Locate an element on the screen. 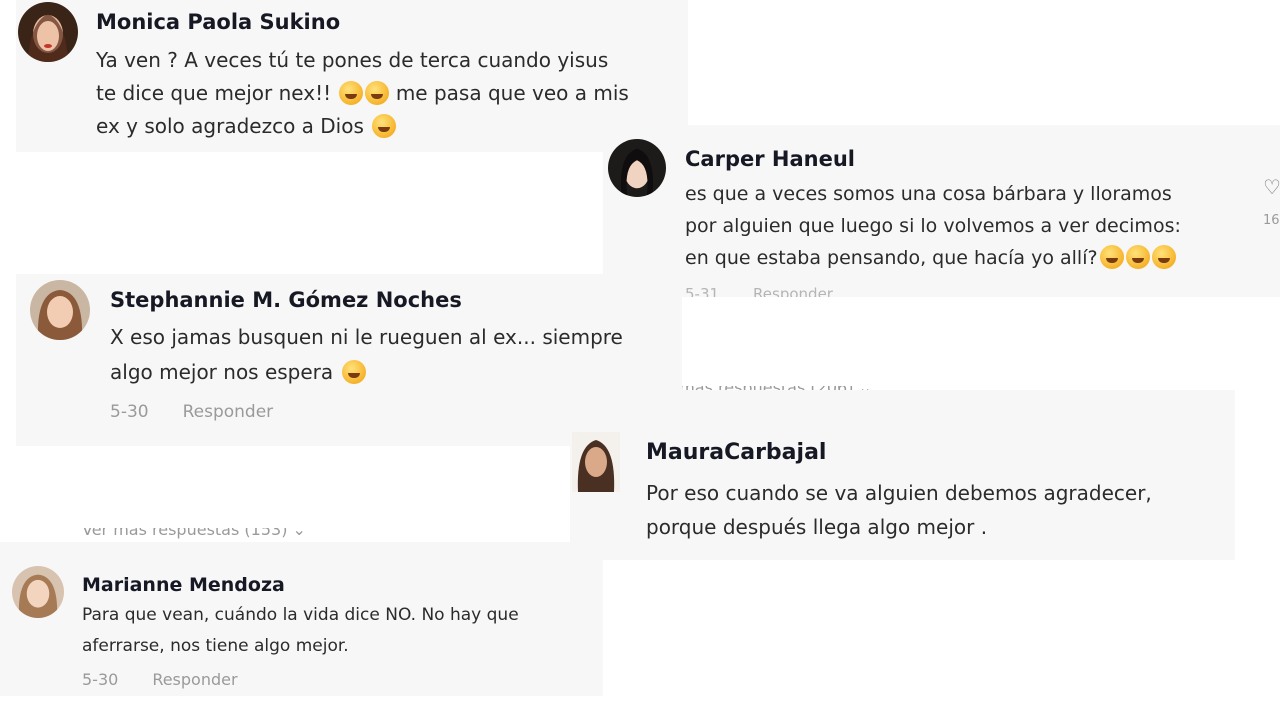  comment-author: MauraCarbajal is located at coordinates (736, 452).